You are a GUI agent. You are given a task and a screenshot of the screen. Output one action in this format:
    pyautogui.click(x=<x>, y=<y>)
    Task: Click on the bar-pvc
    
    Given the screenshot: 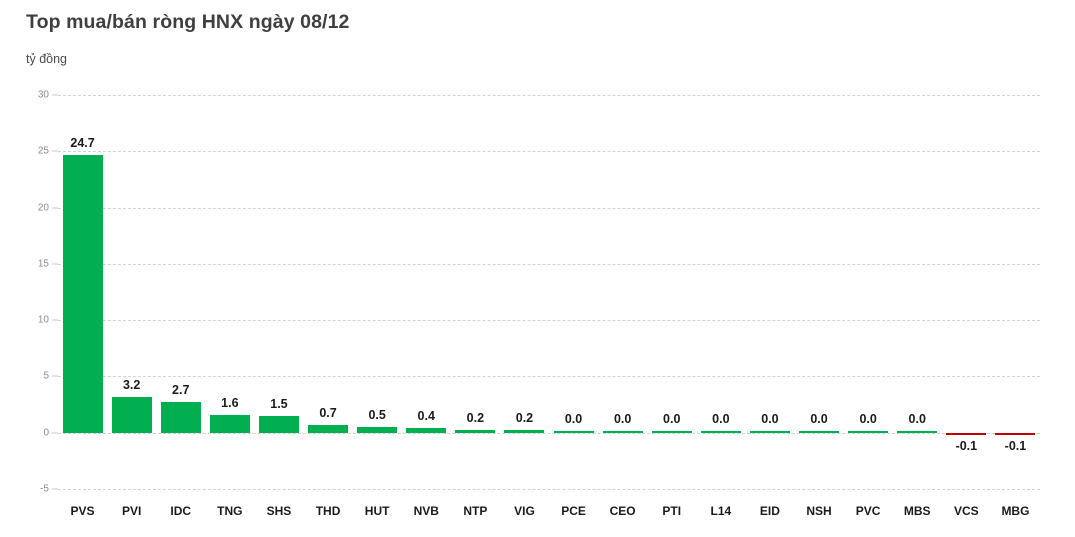 What is the action you would take?
    pyautogui.click(x=868, y=431)
    